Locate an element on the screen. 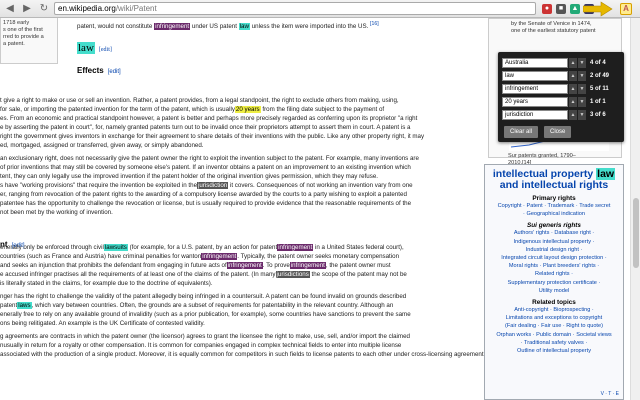  clear-all-button: Clear all is located at coordinates (521, 132).